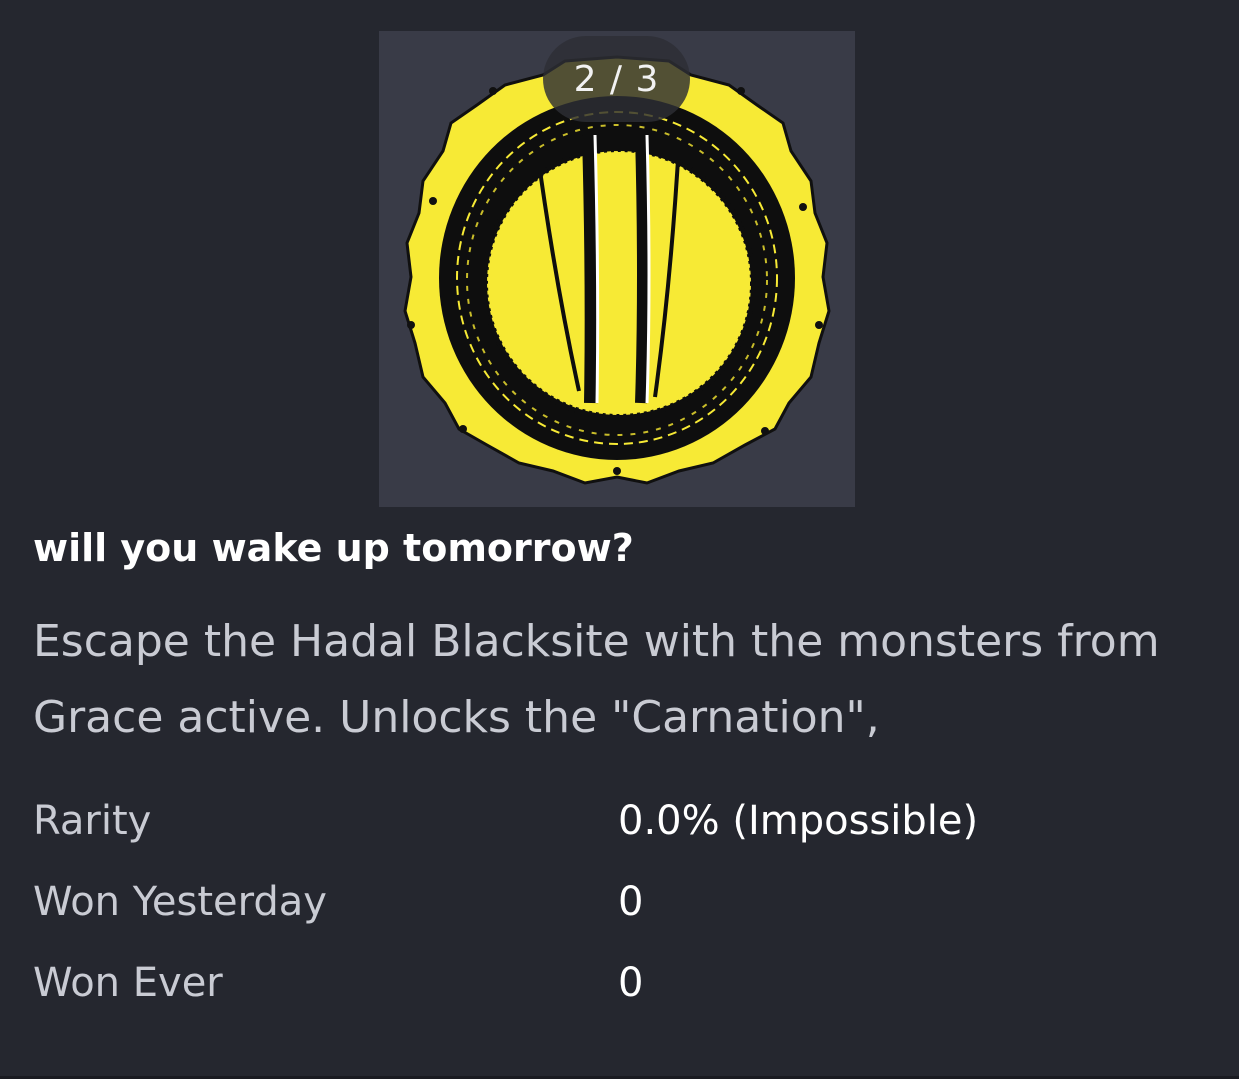  What do you see at coordinates (619, 283) in the screenshot?
I see `badge-inner-core` at bounding box center [619, 283].